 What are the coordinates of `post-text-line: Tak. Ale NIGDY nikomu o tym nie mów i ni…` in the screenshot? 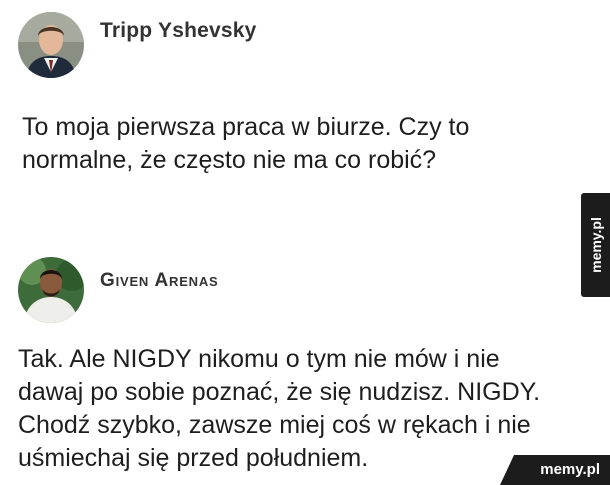 It's located at (259, 359).